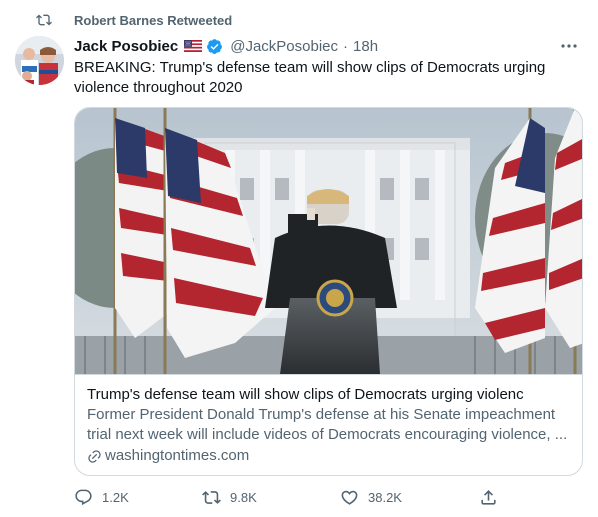  What do you see at coordinates (83, 497) in the screenshot?
I see `reply-icon` at bounding box center [83, 497].